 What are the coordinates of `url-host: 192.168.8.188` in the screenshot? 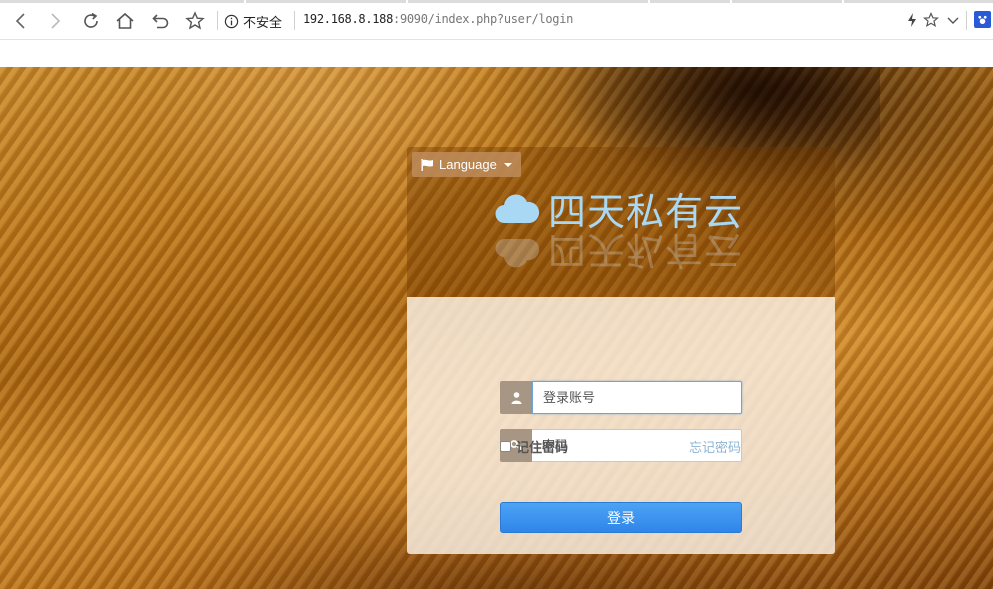 It's located at (348, 19).